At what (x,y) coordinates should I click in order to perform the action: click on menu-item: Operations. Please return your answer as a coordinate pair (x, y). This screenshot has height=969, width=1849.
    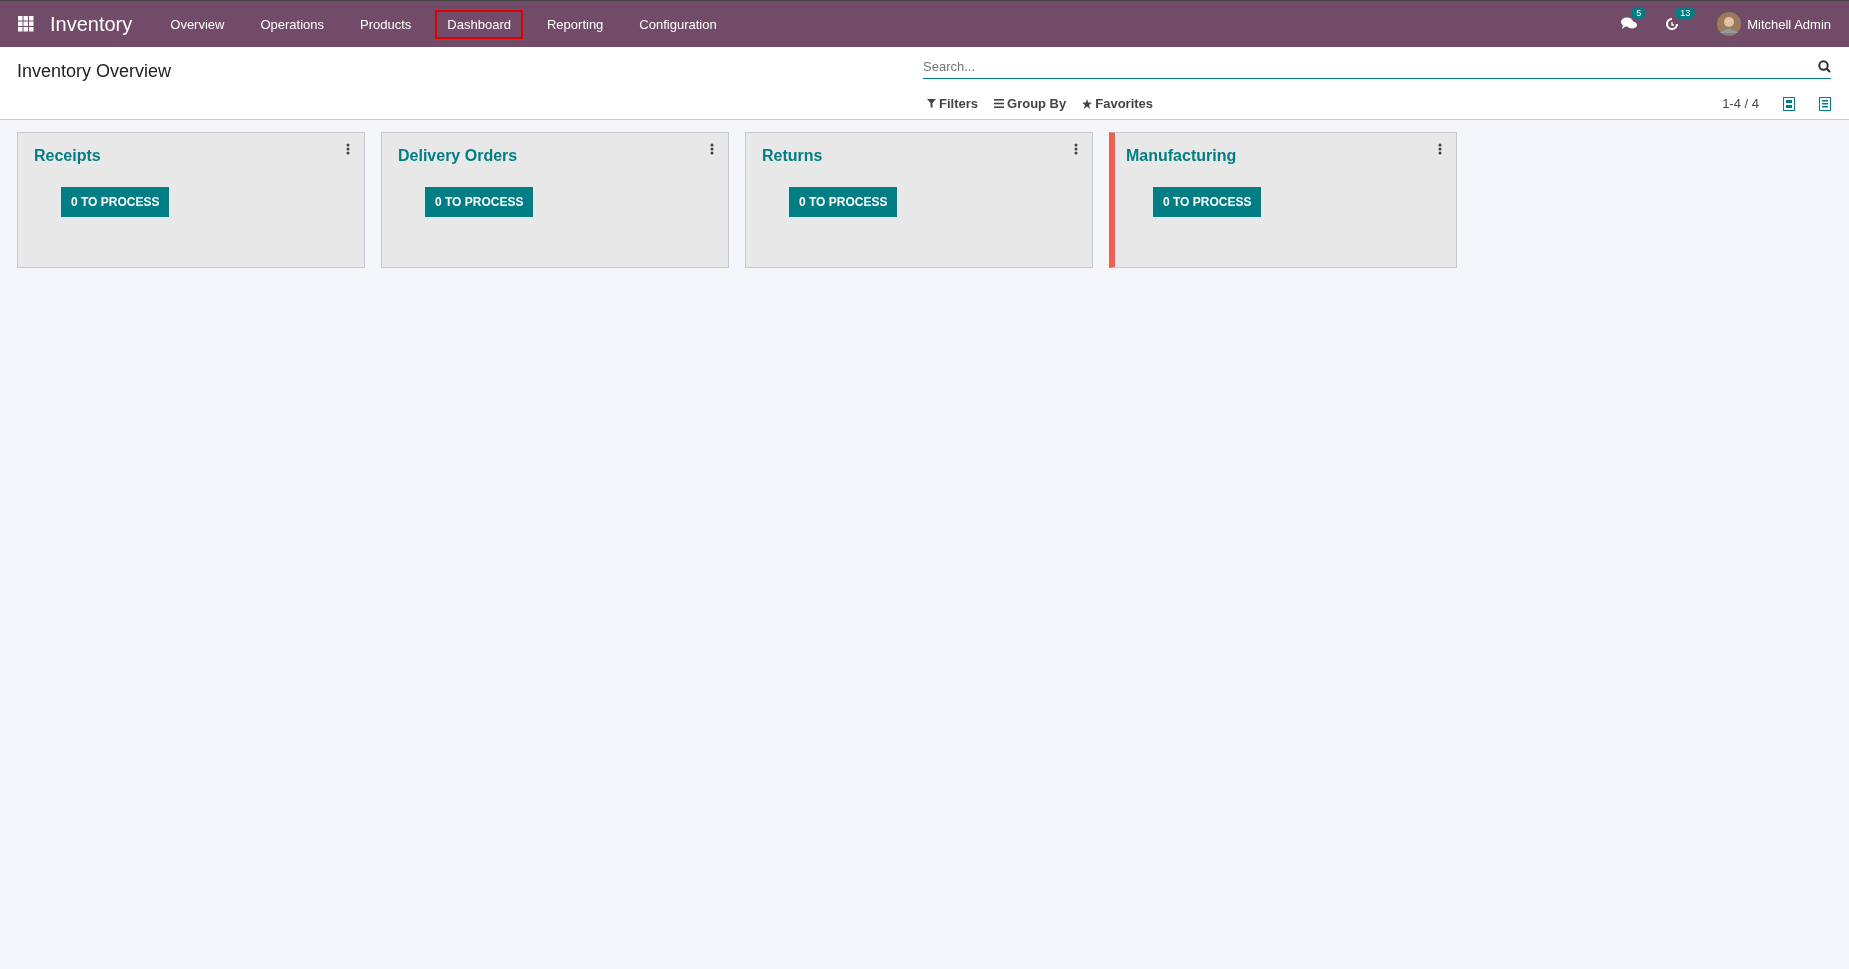
    Looking at the image, I should click on (292, 24).